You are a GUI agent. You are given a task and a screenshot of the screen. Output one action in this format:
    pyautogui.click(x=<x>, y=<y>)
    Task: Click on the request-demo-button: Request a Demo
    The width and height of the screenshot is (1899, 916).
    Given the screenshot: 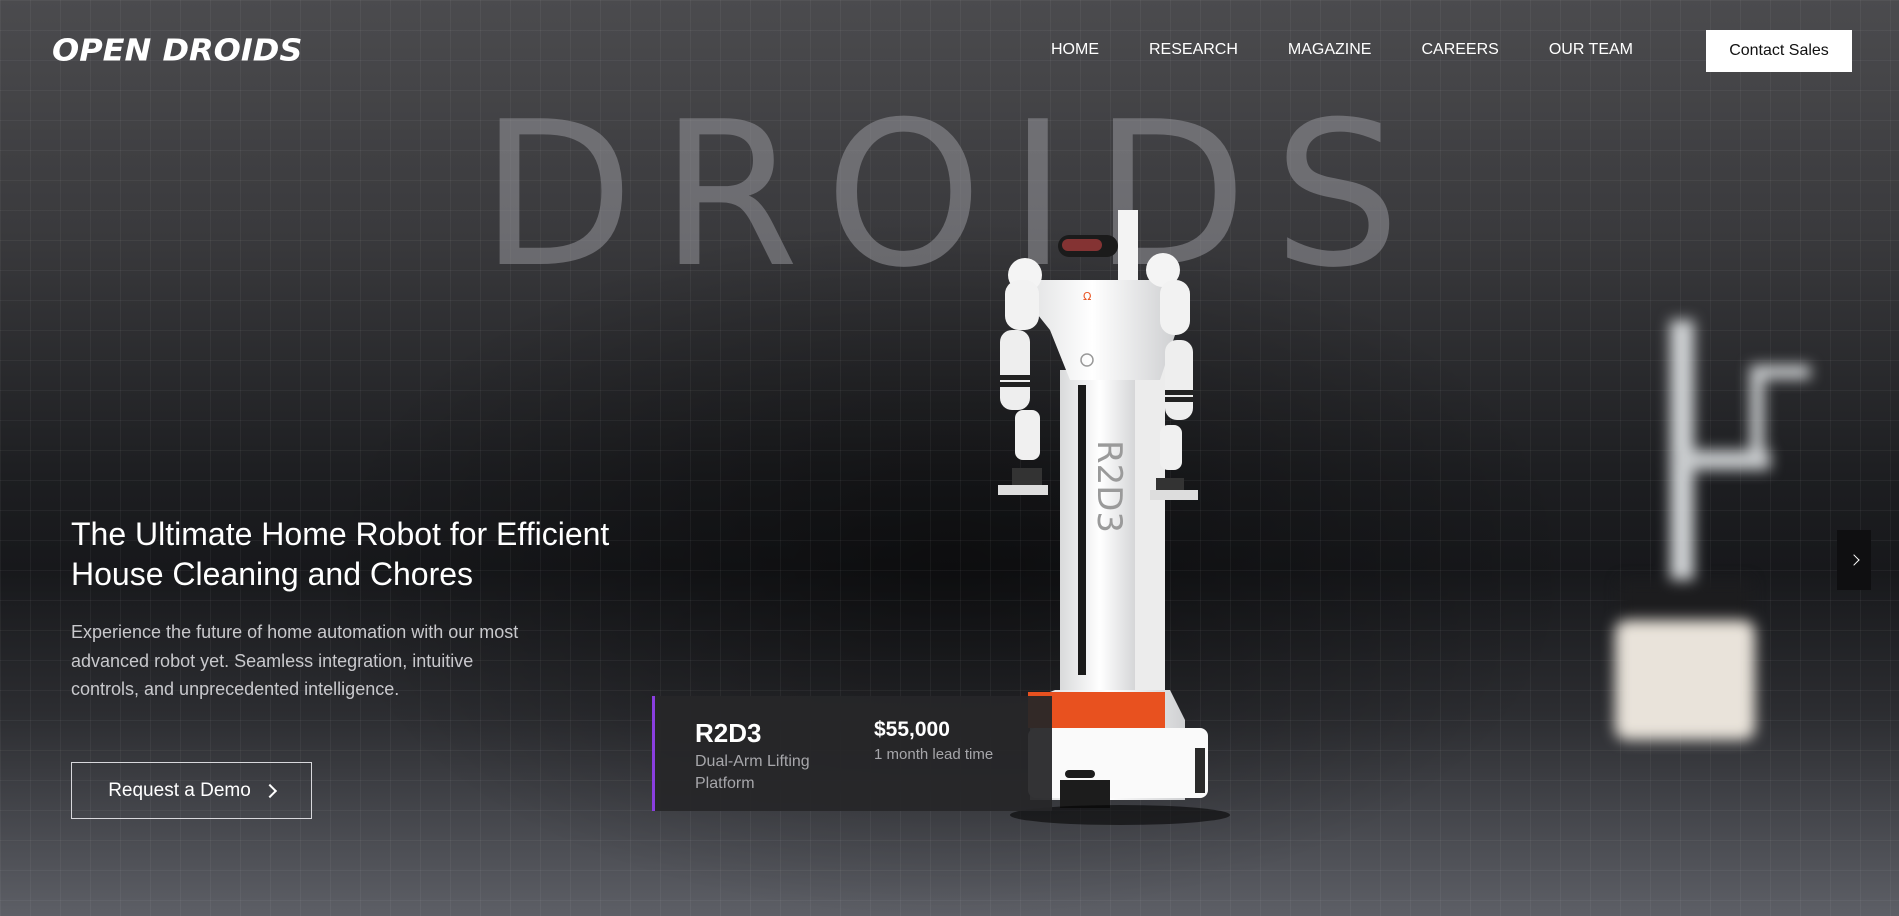 What is the action you would take?
    pyautogui.click(x=191, y=790)
    